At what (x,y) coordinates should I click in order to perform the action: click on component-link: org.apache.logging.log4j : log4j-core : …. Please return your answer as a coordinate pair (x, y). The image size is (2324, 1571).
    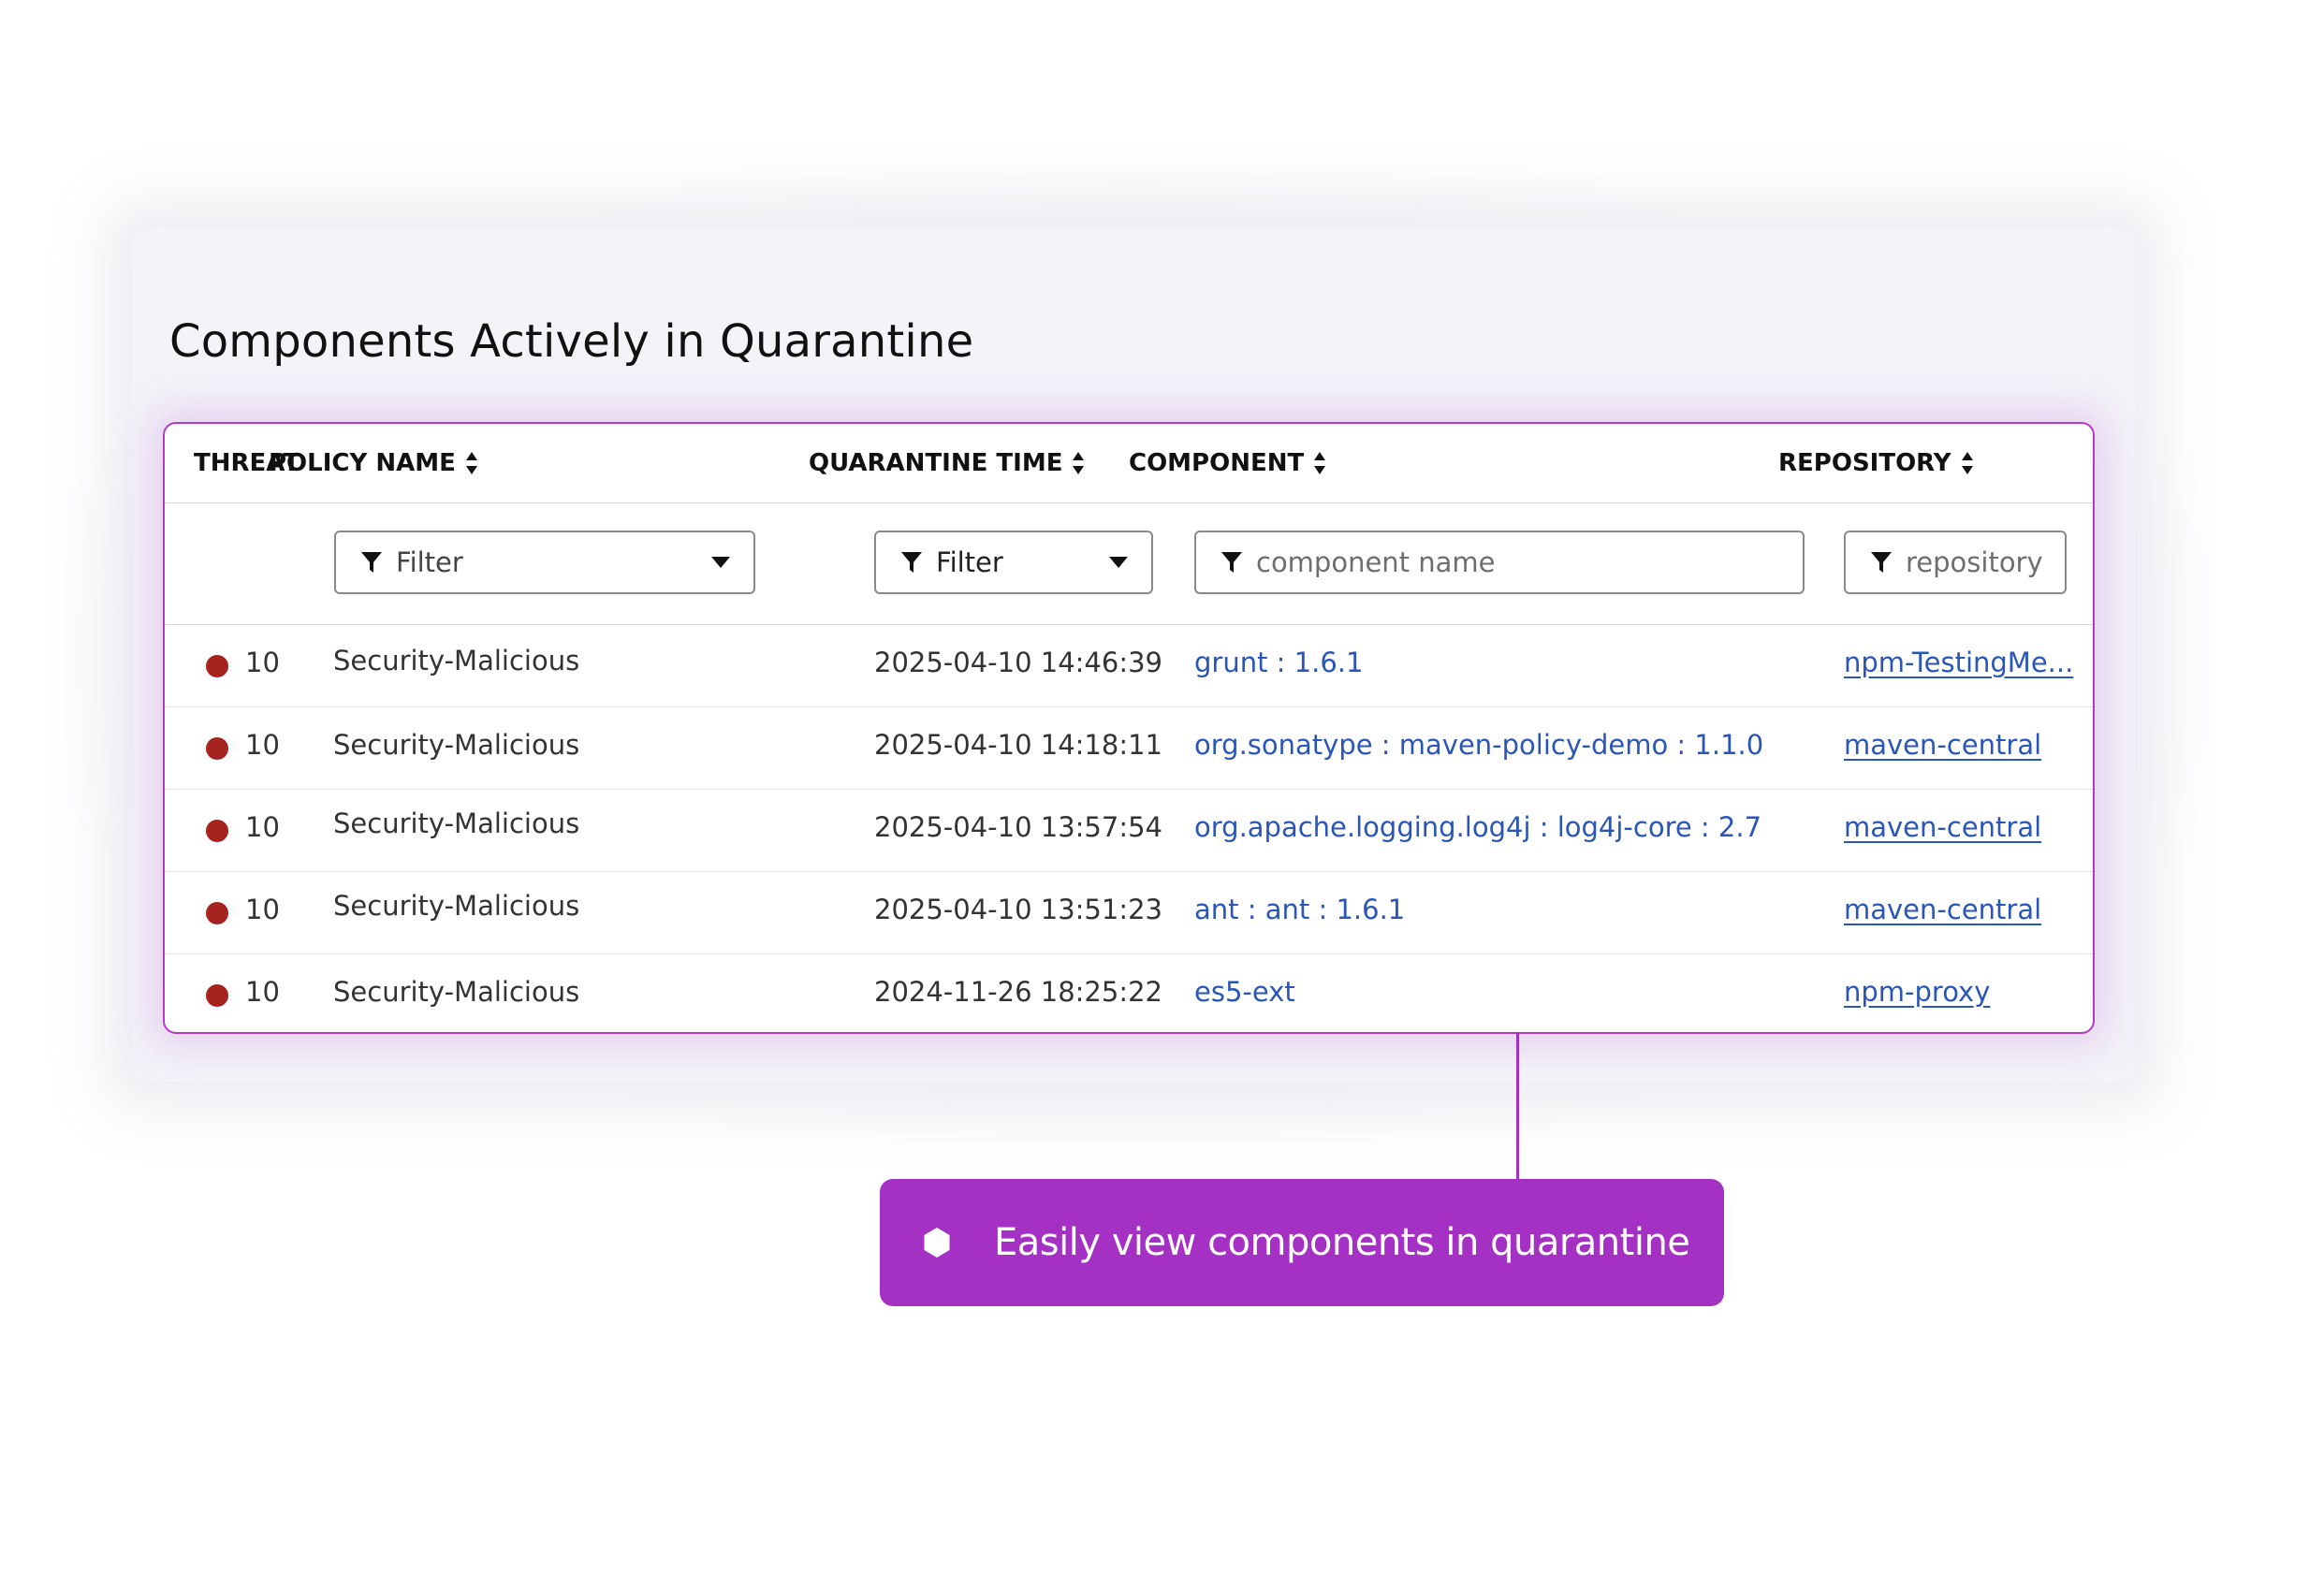
    Looking at the image, I should click on (1477, 827).